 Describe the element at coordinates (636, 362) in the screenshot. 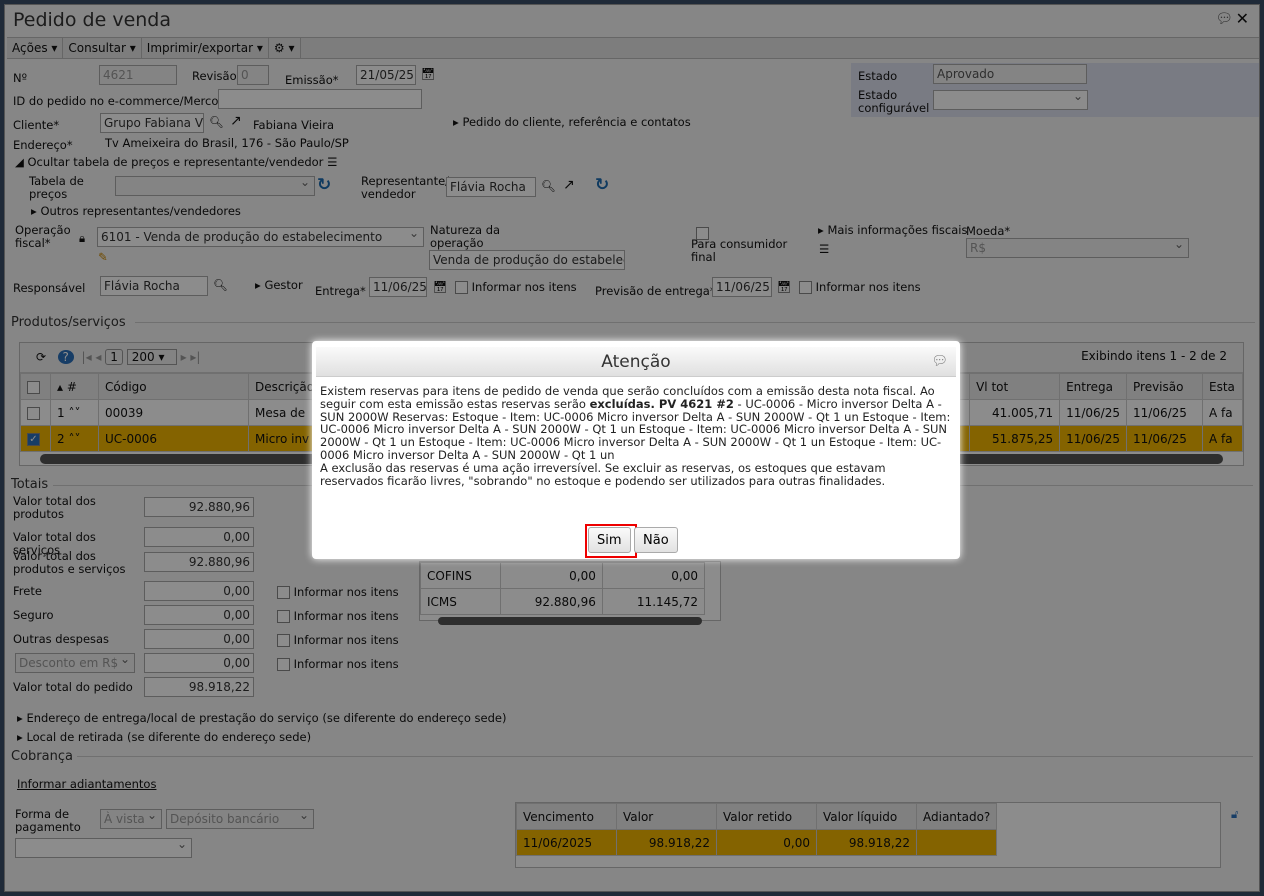

I see `dialog-title: Atenção` at that location.